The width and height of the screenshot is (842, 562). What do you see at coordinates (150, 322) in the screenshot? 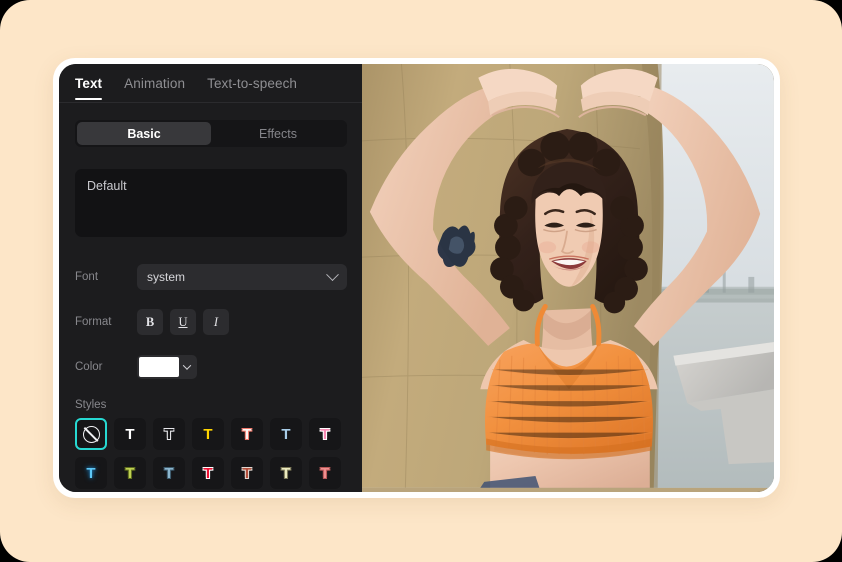
I see `bold-button: B` at bounding box center [150, 322].